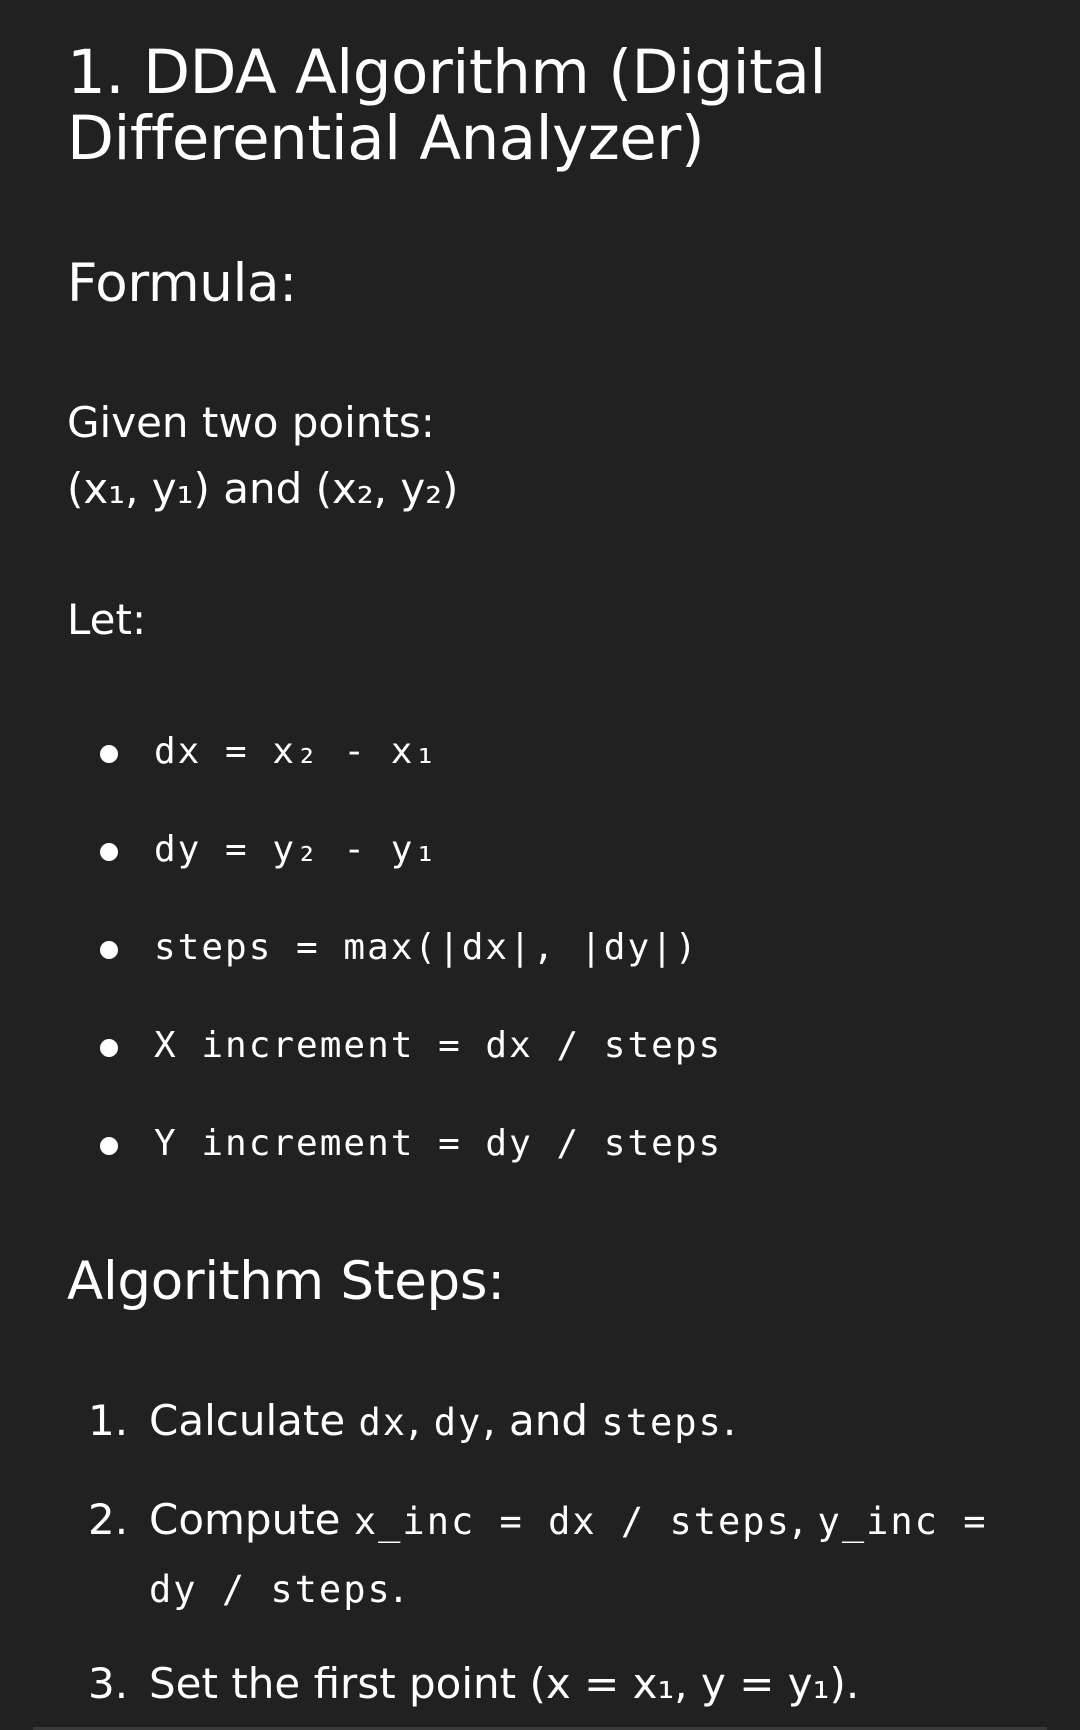 The height and width of the screenshot is (1730, 1080). What do you see at coordinates (182, 283) in the screenshot?
I see `formula-heading: Formula:` at bounding box center [182, 283].